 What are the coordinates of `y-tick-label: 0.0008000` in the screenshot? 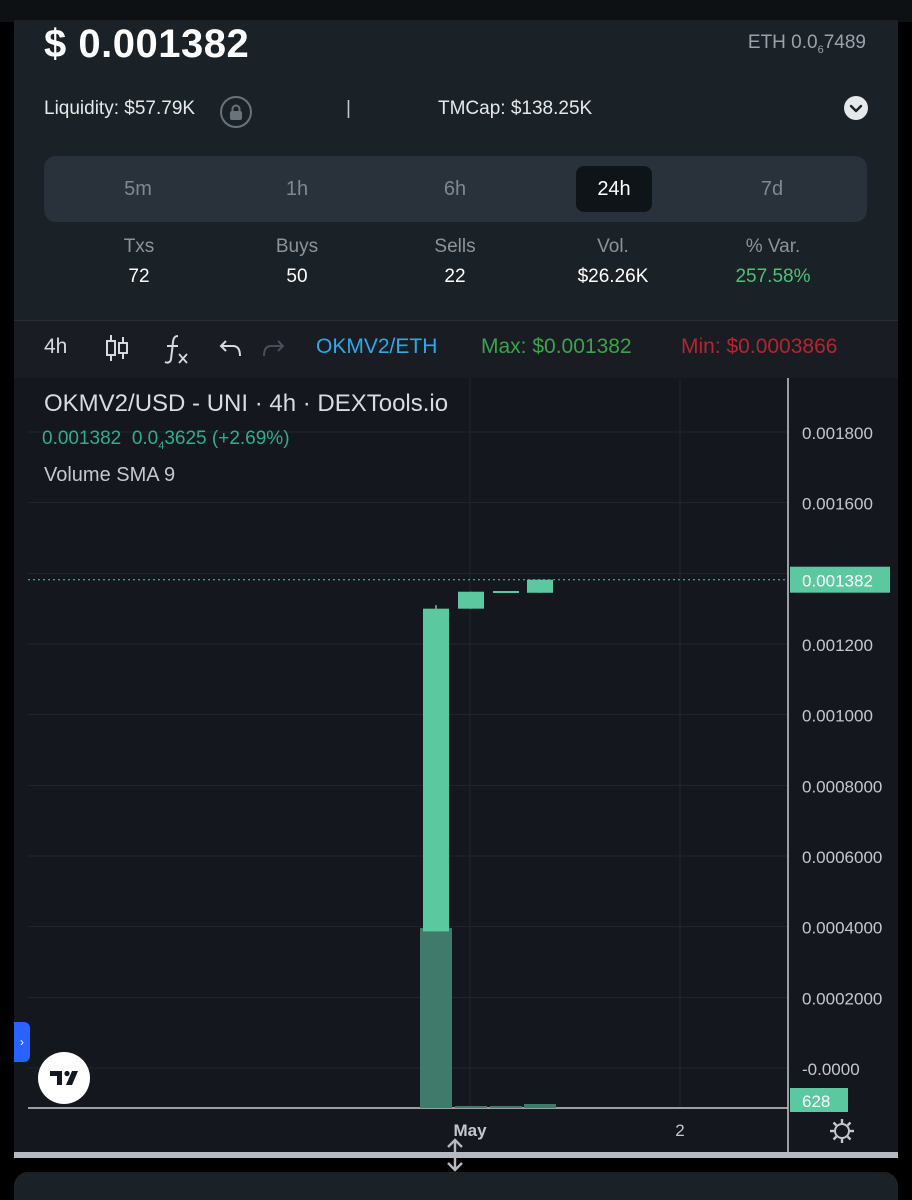 It's located at (842, 786).